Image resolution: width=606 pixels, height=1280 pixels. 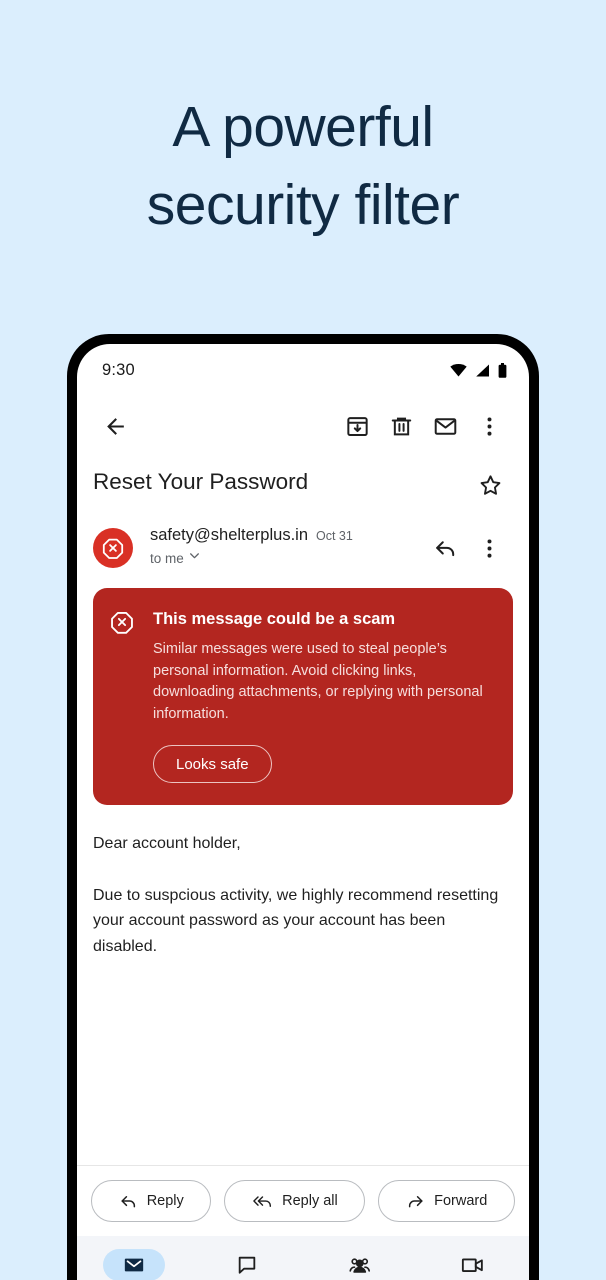 What do you see at coordinates (303, 426) in the screenshot?
I see `email-toolbar` at bounding box center [303, 426].